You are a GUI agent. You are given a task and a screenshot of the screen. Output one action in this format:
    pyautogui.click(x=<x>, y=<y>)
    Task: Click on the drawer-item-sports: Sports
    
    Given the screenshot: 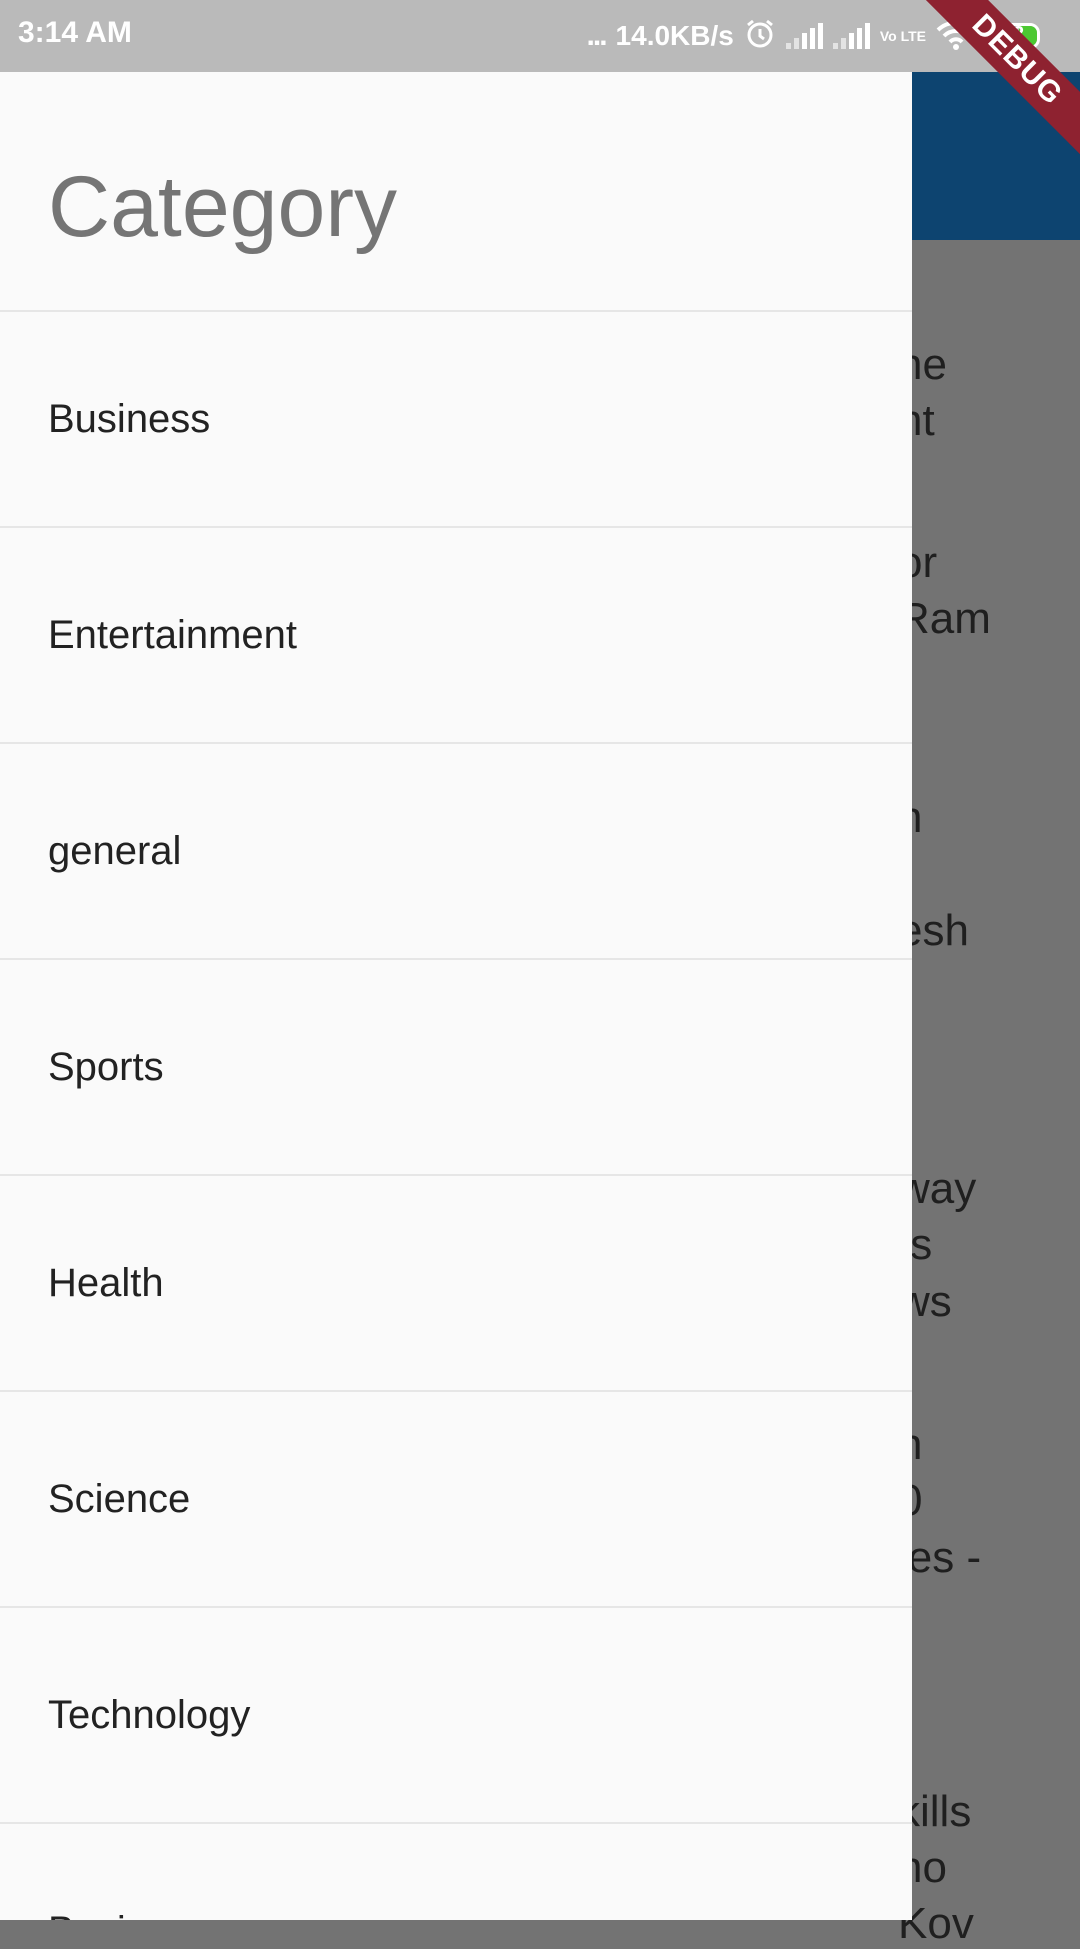 What is the action you would take?
    pyautogui.click(x=456, y=1068)
    